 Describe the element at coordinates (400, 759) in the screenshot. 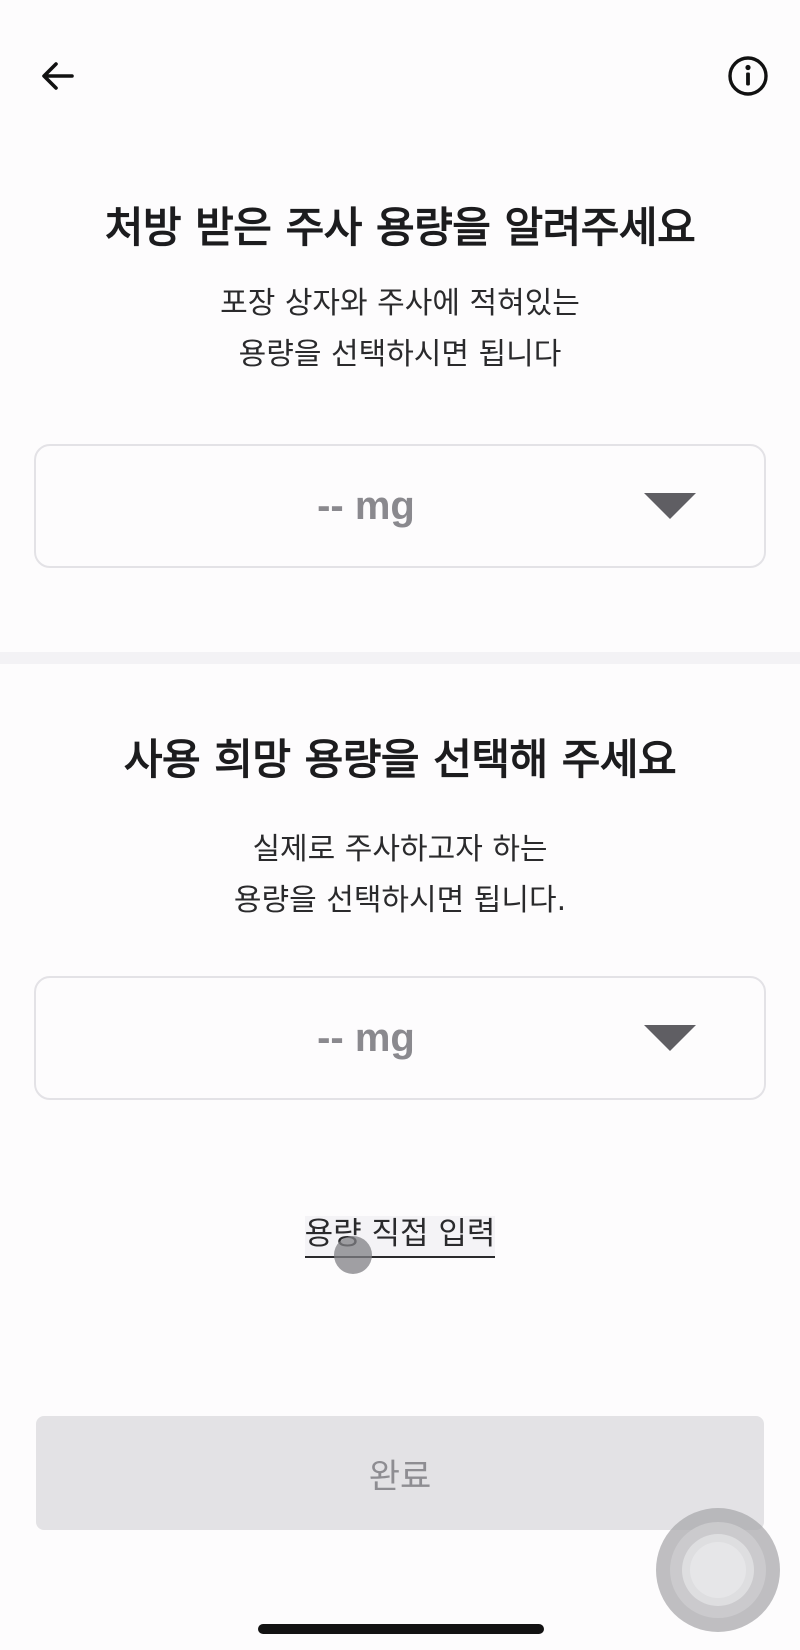

I see `desired-dose-title: 사용 희망 용량을 선택해 주세요` at that location.